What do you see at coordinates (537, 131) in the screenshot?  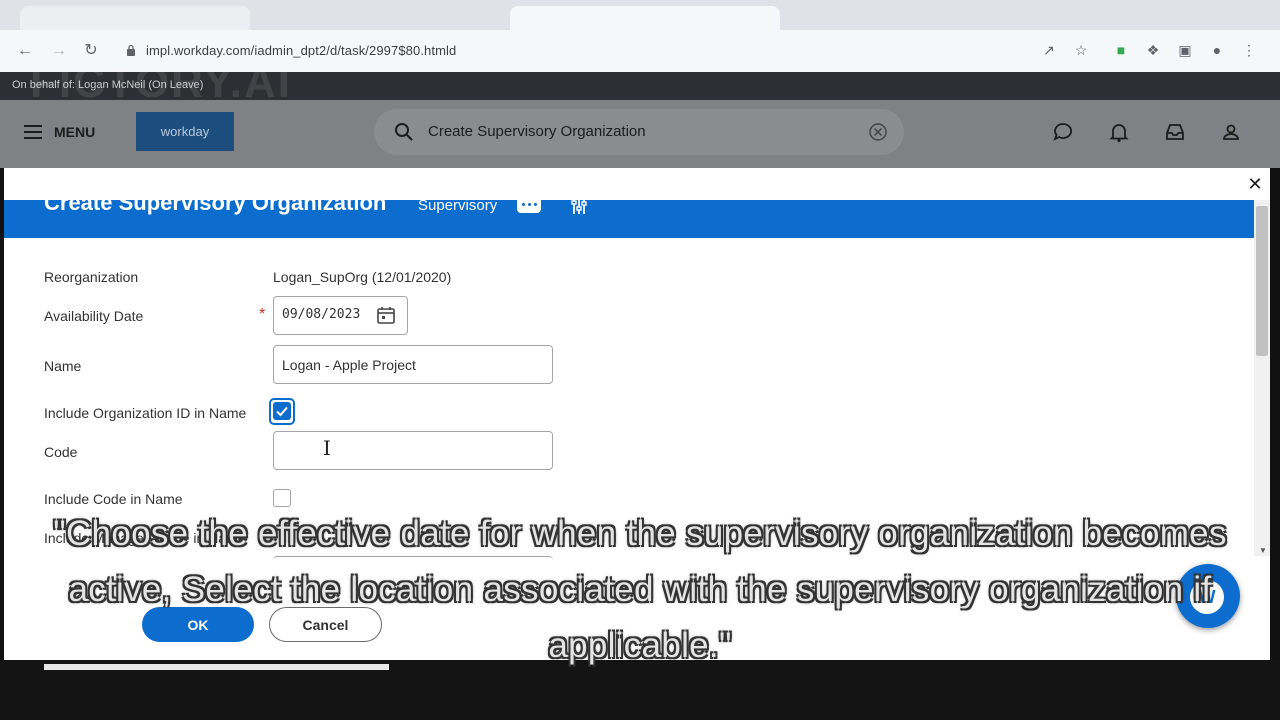 I see `search-input: Create Supervisory Organization` at bounding box center [537, 131].